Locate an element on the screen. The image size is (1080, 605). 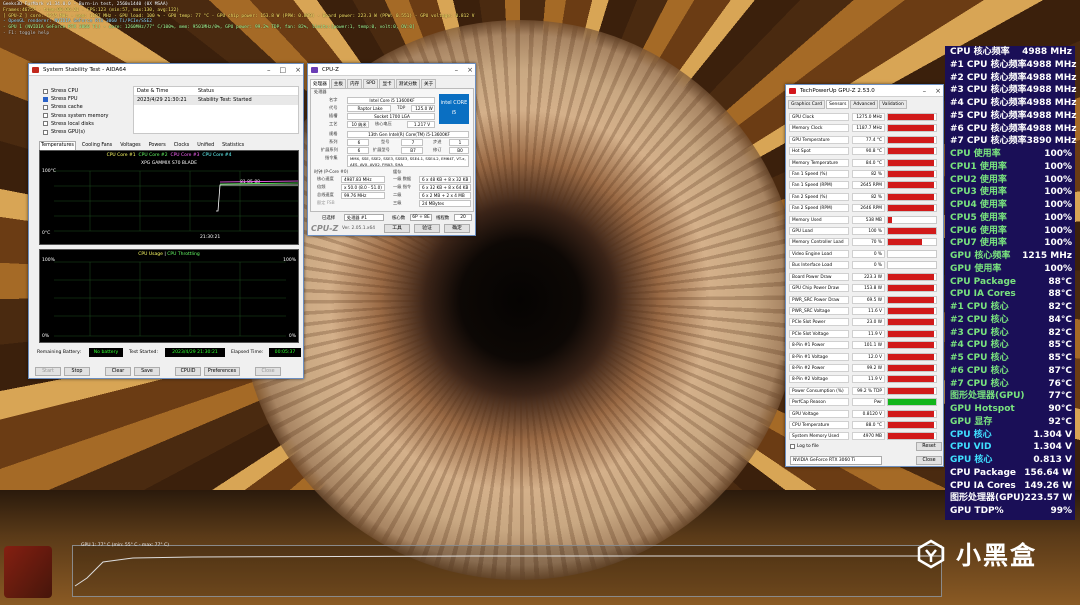
sensor-name: 8-Pin #2 Power is located at coordinates (819, 367).